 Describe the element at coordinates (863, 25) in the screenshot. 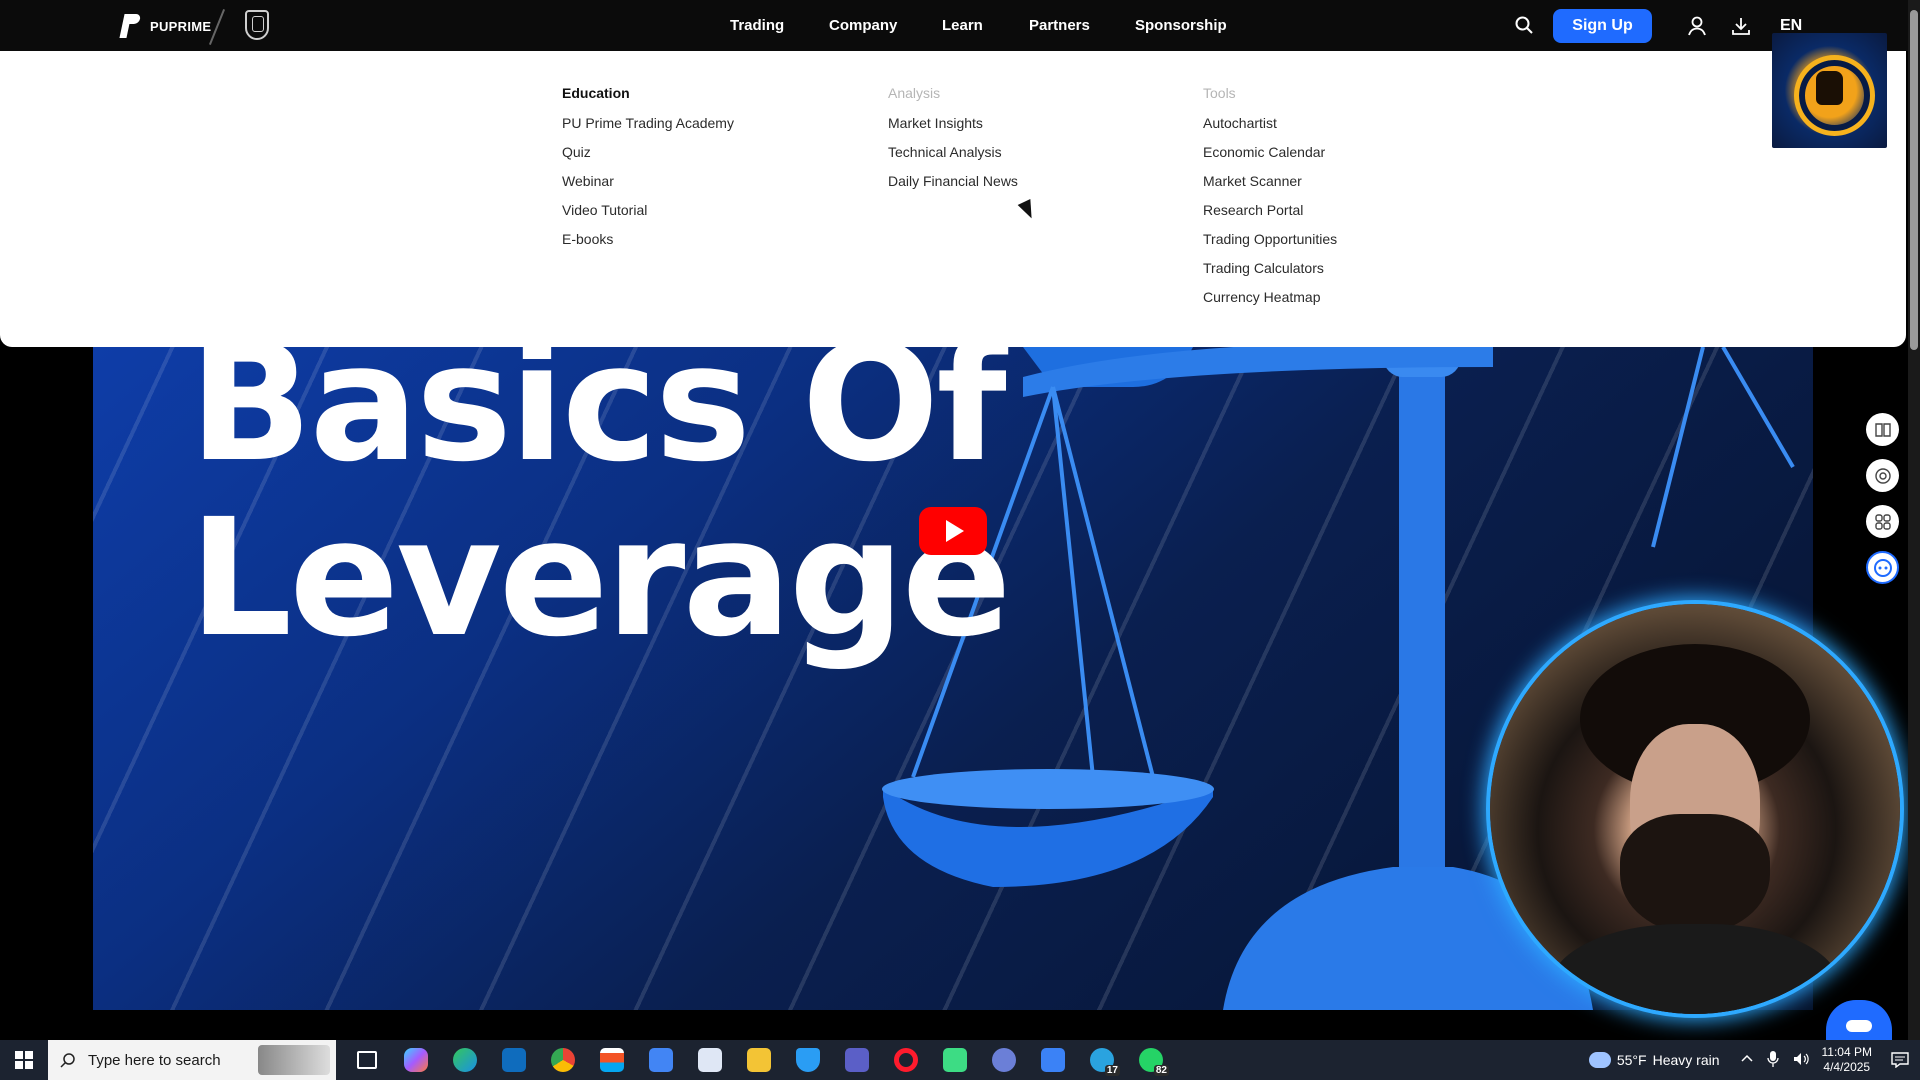

I see `nav-company: Company` at that location.